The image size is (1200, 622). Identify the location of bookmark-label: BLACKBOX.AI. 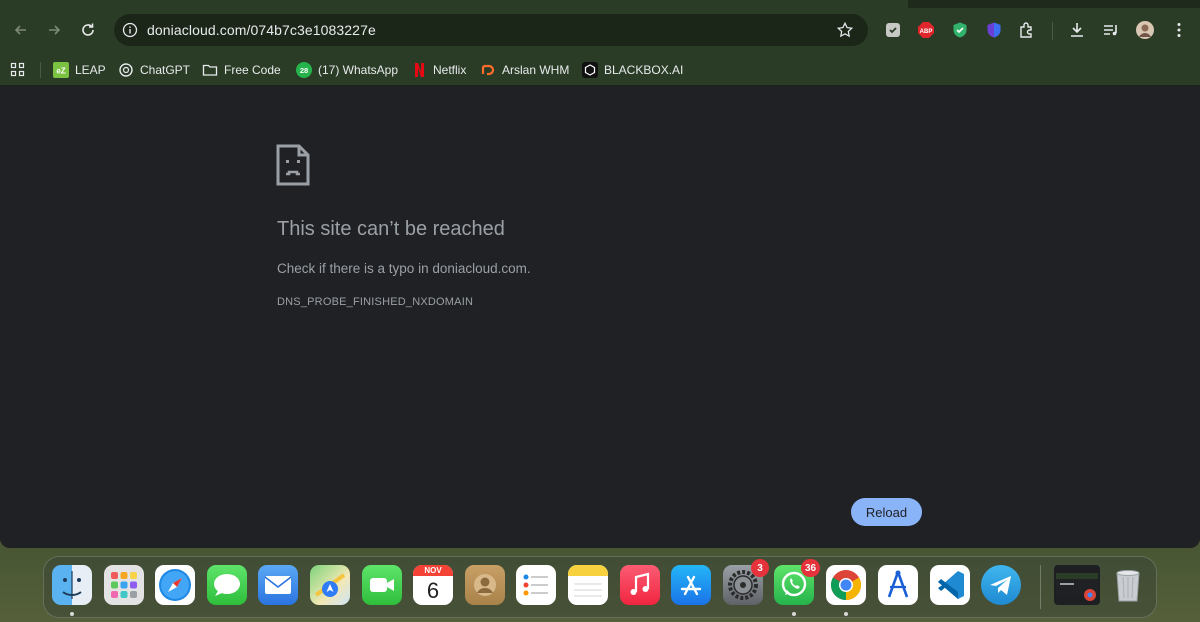
(644, 70).